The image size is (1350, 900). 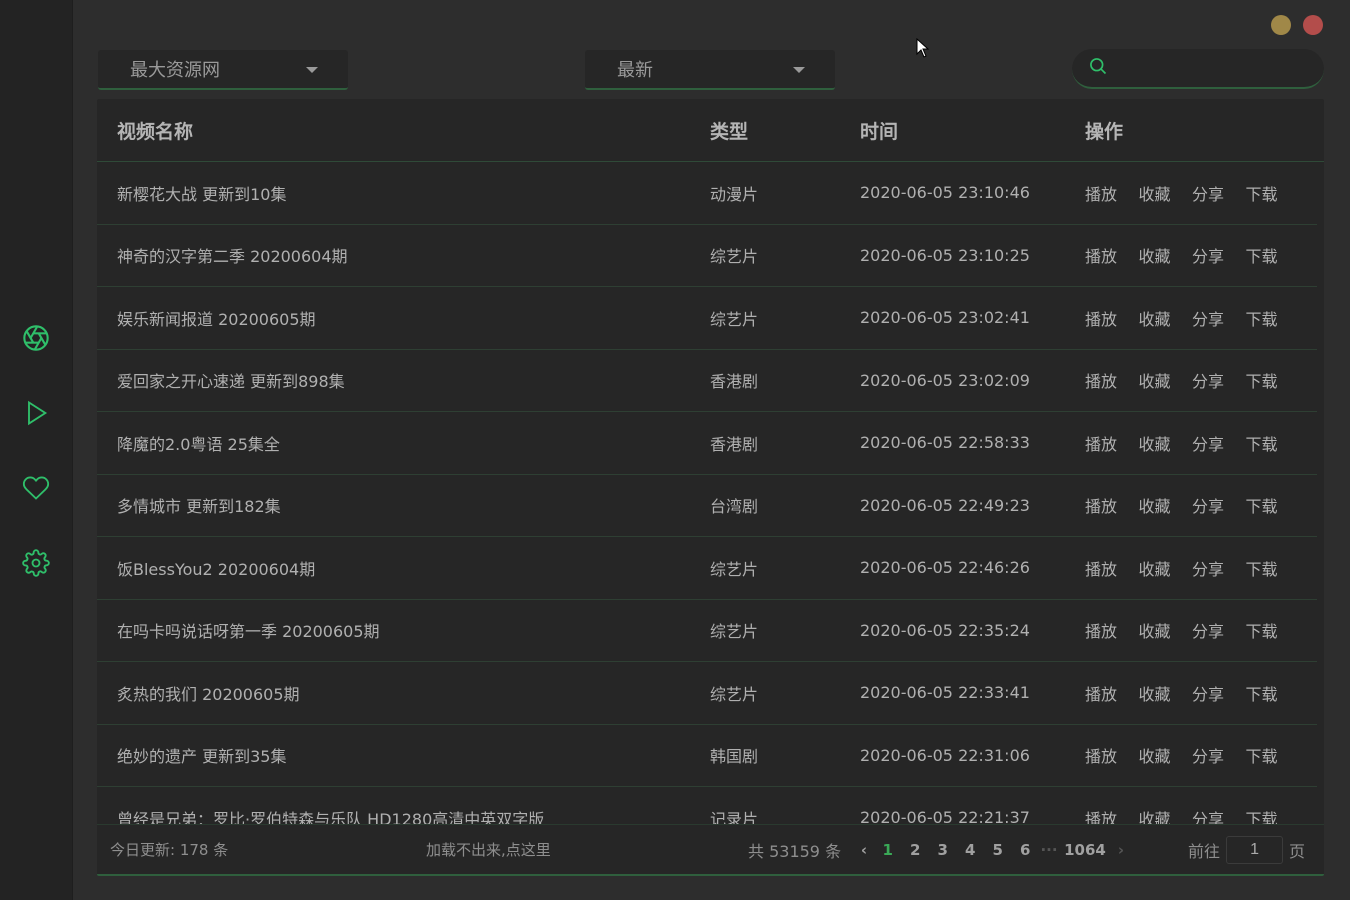 What do you see at coordinates (971, 850) in the screenshot?
I see `page-number: 4` at bounding box center [971, 850].